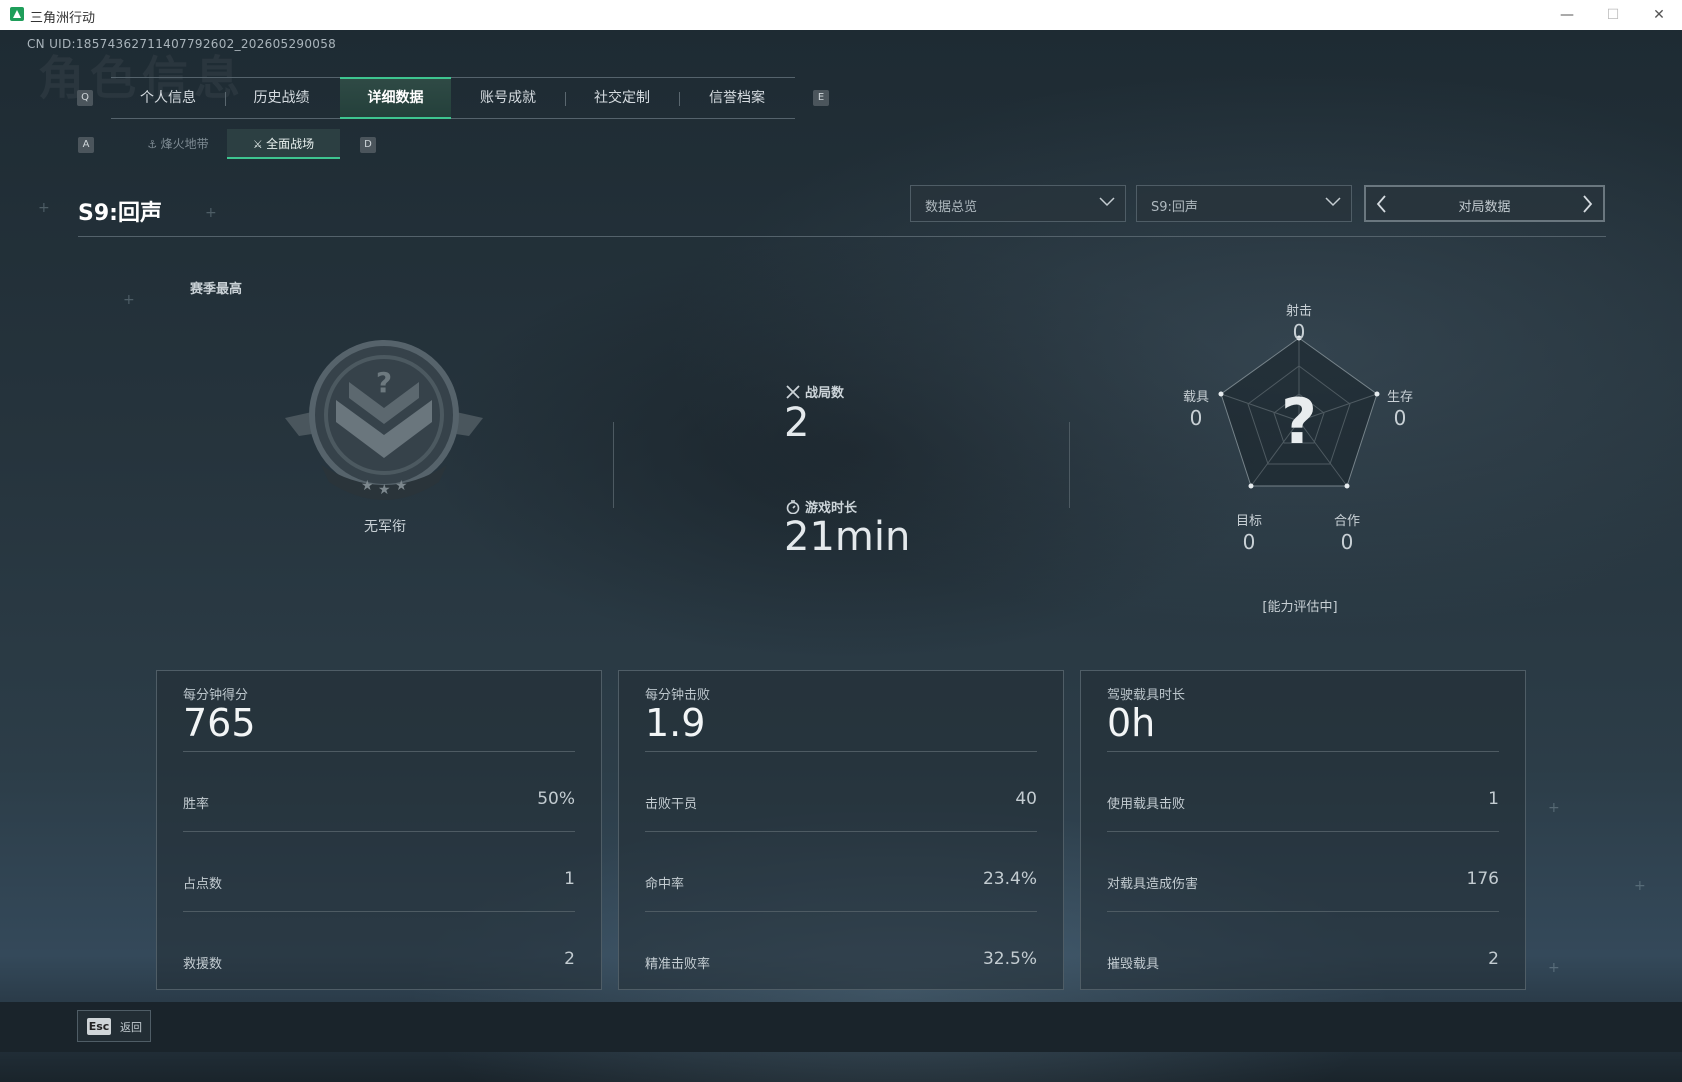  What do you see at coordinates (842, 236) in the screenshot?
I see `header-divider` at bounding box center [842, 236].